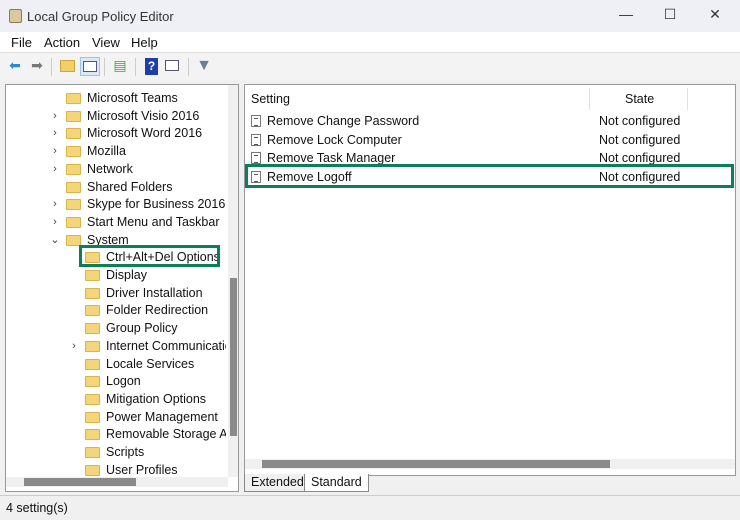  Describe the element at coordinates (62, 42) in the screenshot. I see `menu-action: Action` at that location.